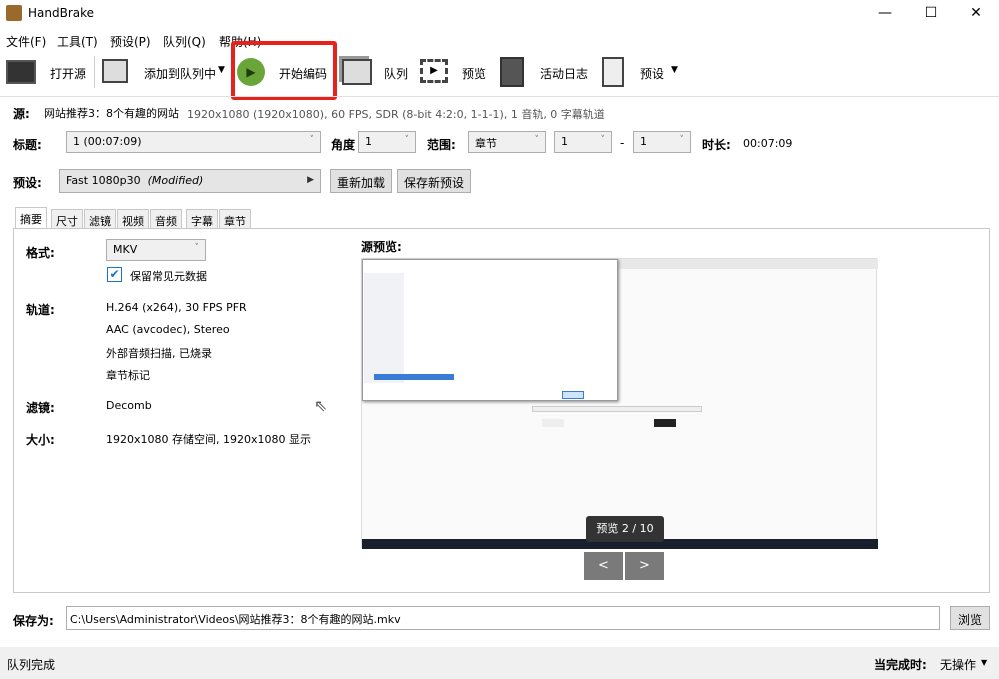  Describe the element at coordinates (768, 143) in the screenshot. I see `duration-value: 00:07:09` at that location.